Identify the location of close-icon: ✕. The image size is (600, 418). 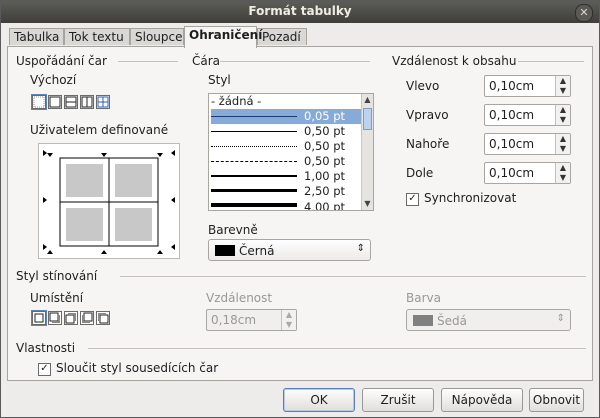
(584, 13).